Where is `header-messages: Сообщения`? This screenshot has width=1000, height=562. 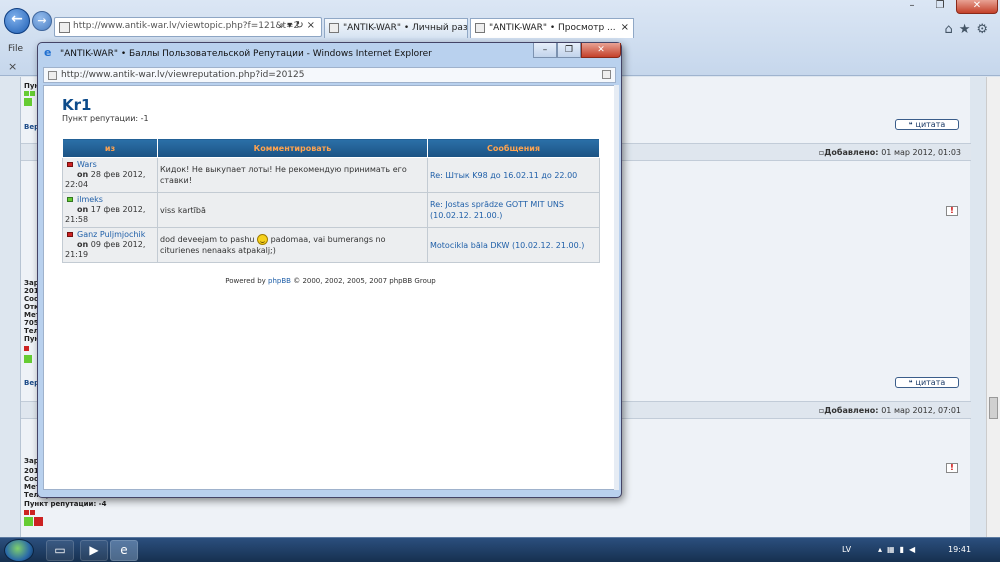 header-messages: Сообщения is located at coordinates (513, 148).